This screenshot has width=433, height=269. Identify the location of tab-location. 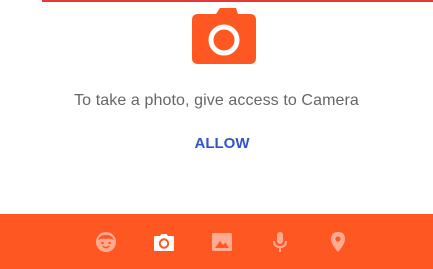
(338, 242).